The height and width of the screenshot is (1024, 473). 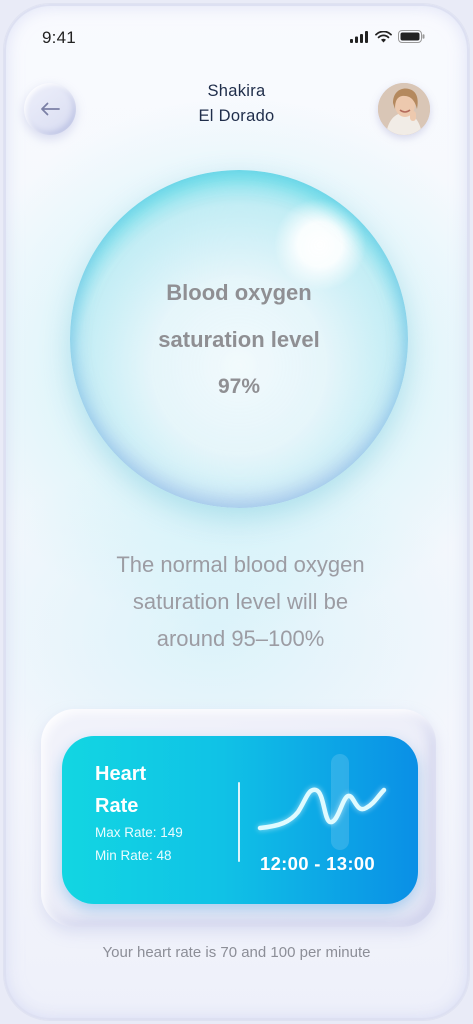 I want to click on battery-icon, so click(x=411, y=36).